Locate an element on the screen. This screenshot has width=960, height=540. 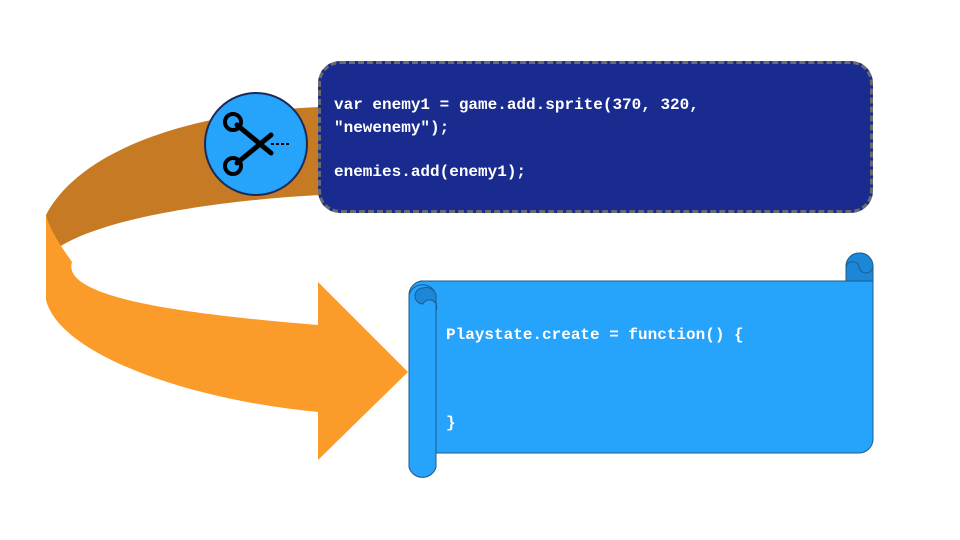
scroll-line-2: } is located at coordinates (451, 423).